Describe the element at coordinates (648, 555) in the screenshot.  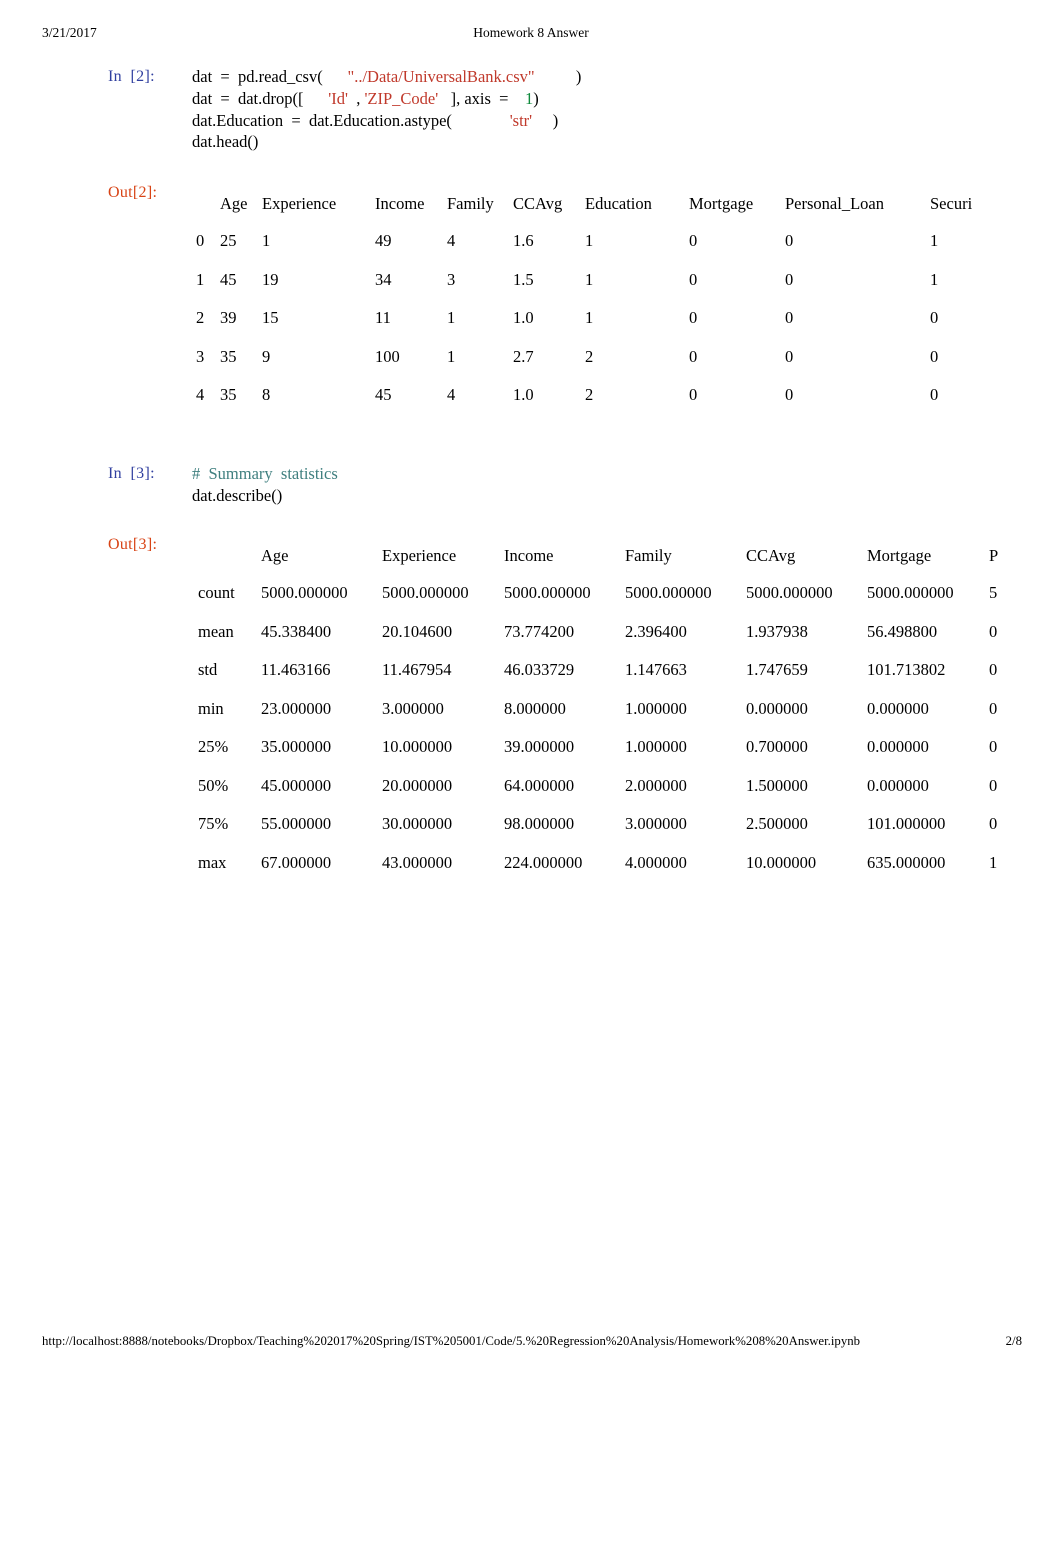
I see `describe-col-family: Family` at that location.